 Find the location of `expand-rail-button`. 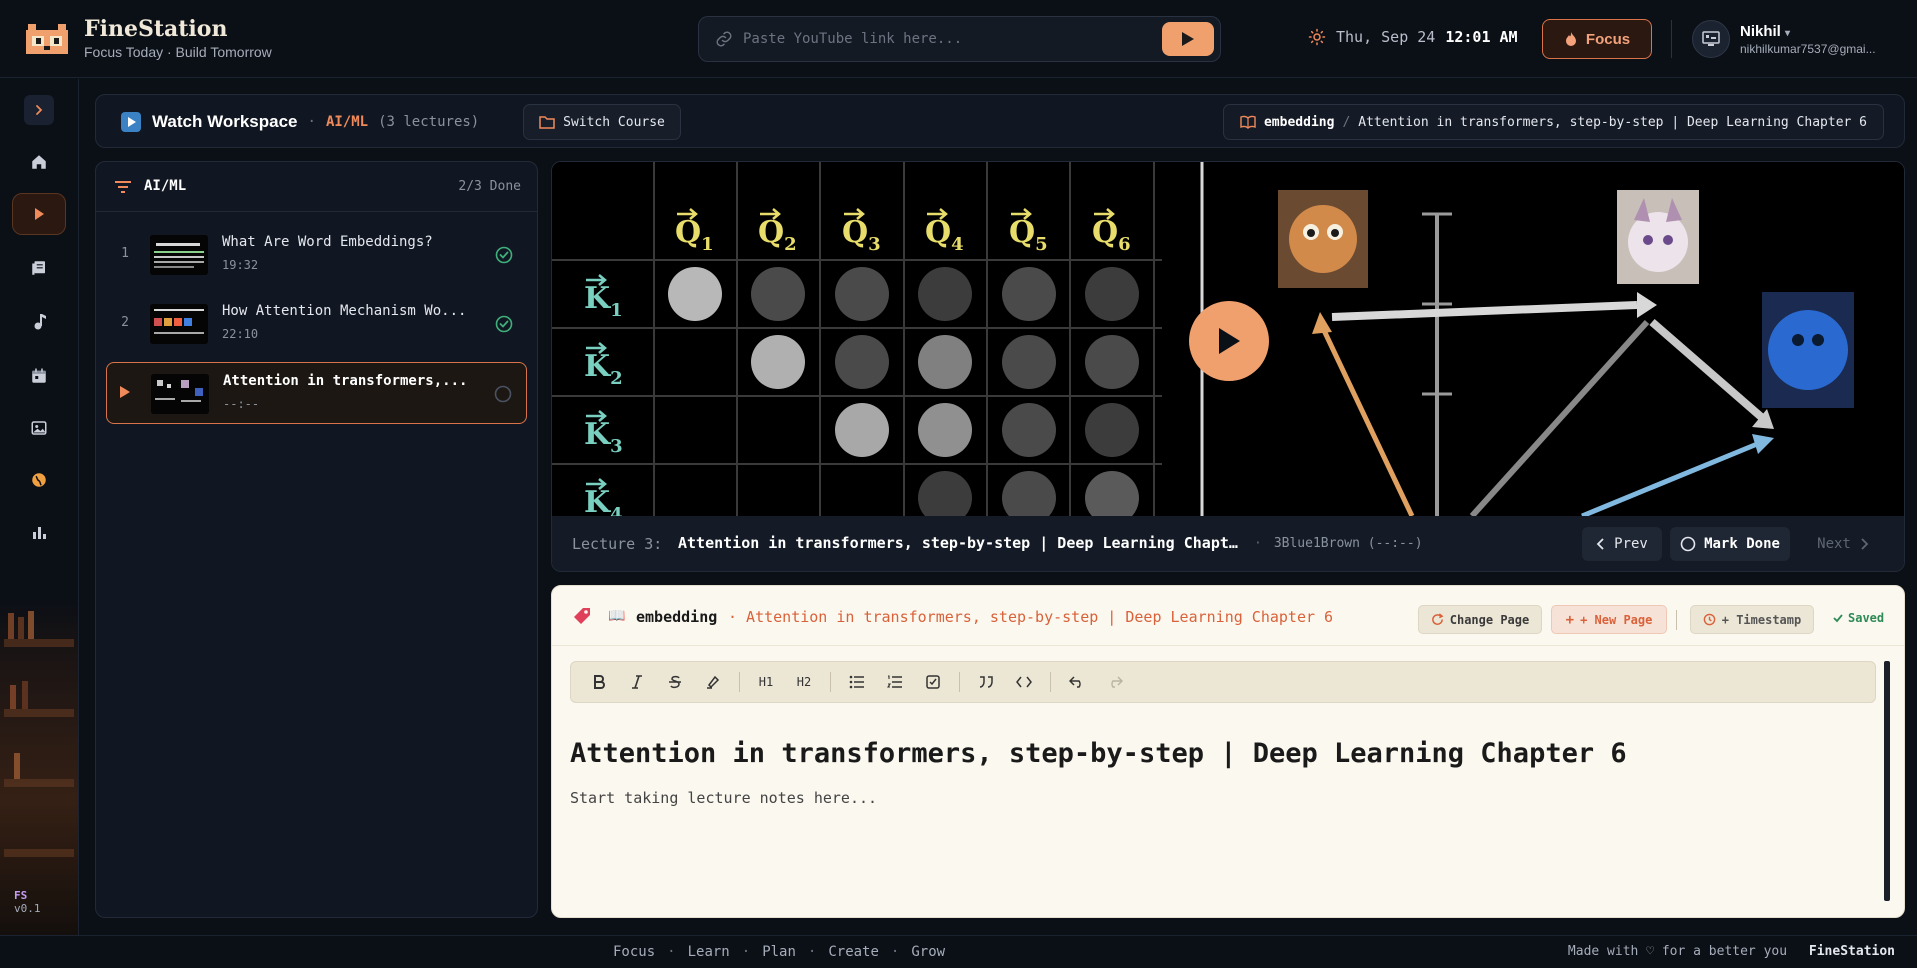

expand-rail-button is located at coordinates (39, 110).